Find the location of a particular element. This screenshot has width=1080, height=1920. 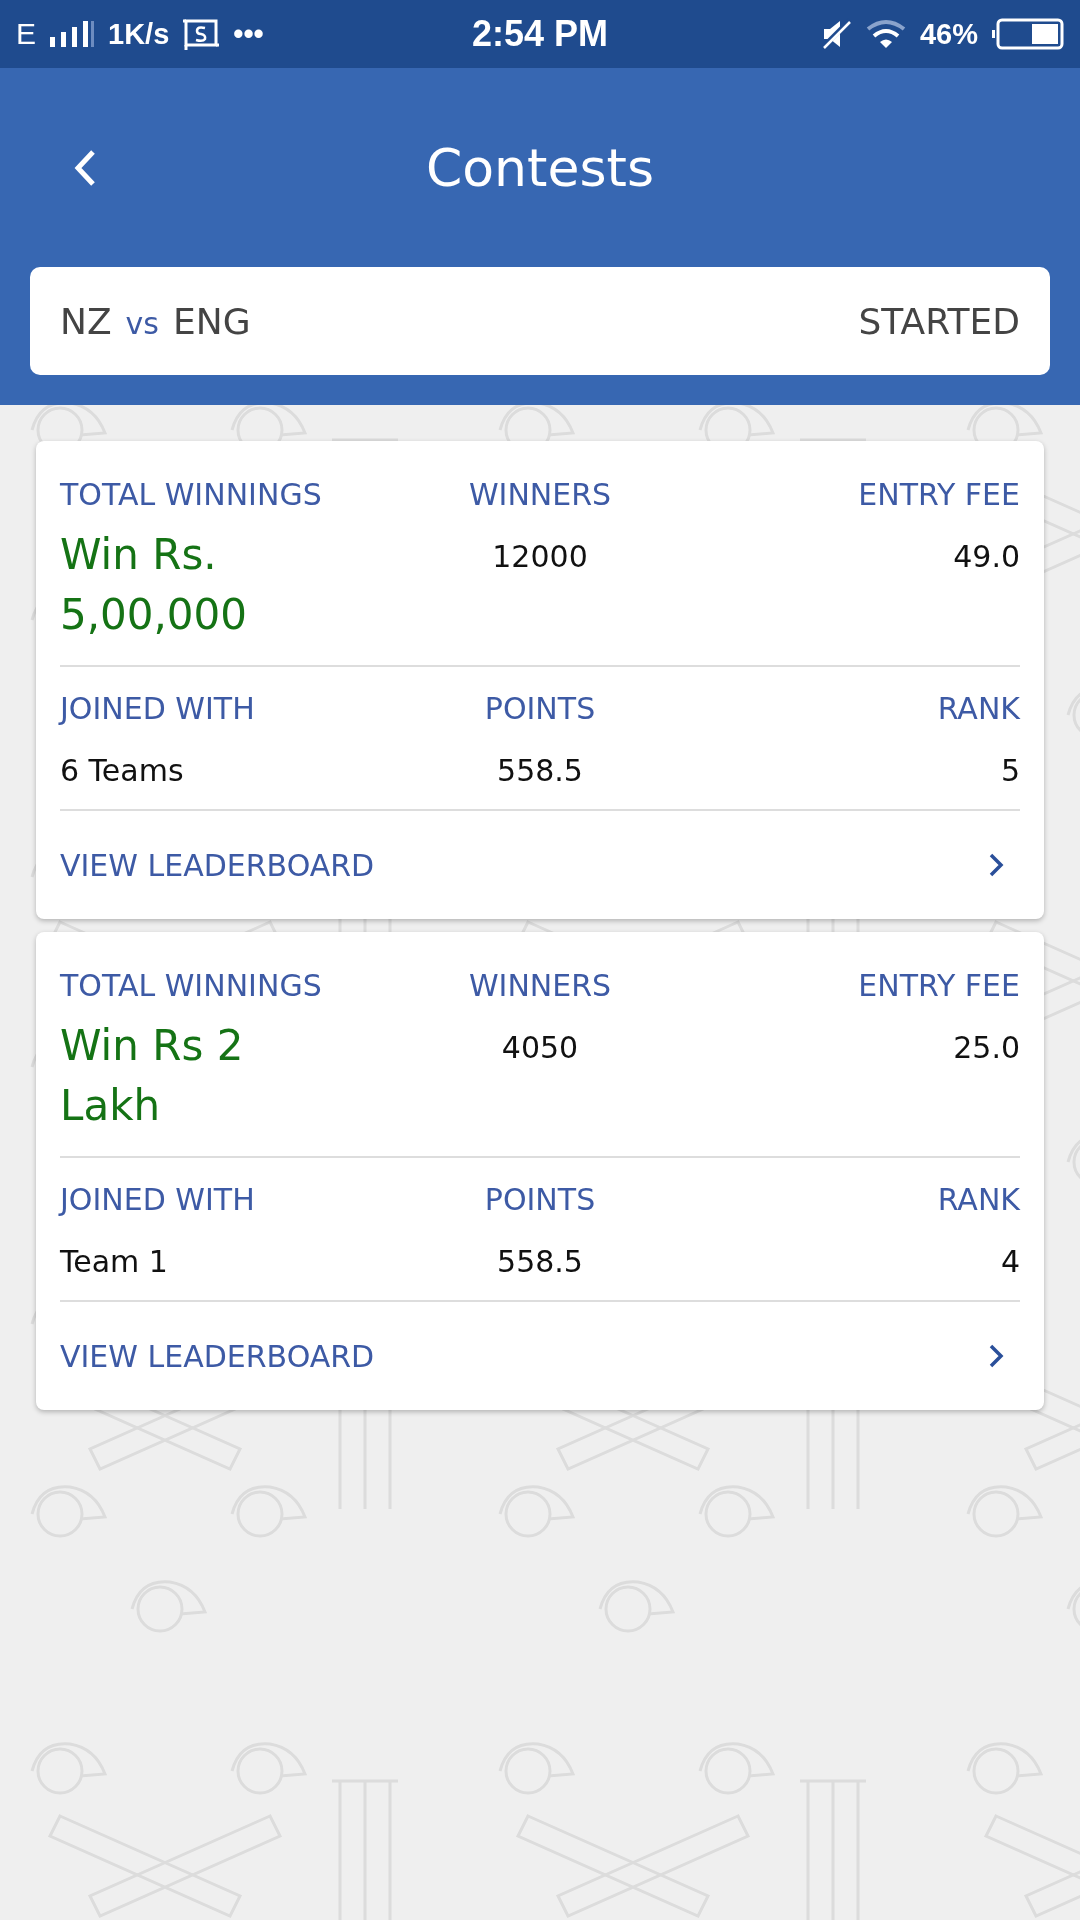

clock: 2:54 PM is located at coordinates (540, 33).